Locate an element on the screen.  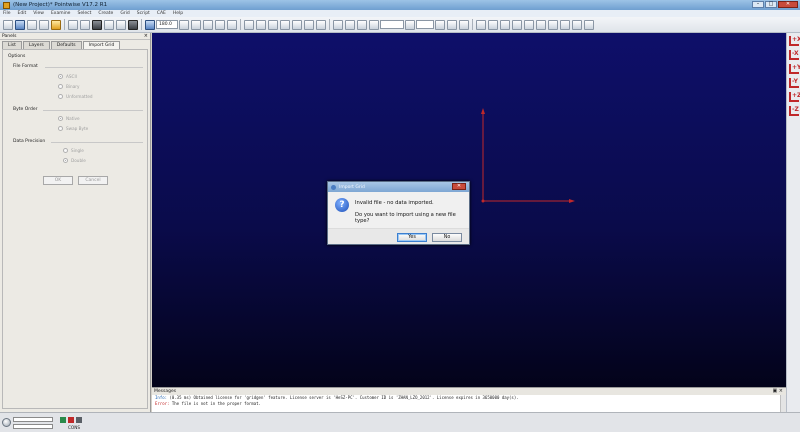
shield-icon is located at coordinates (481, 24).